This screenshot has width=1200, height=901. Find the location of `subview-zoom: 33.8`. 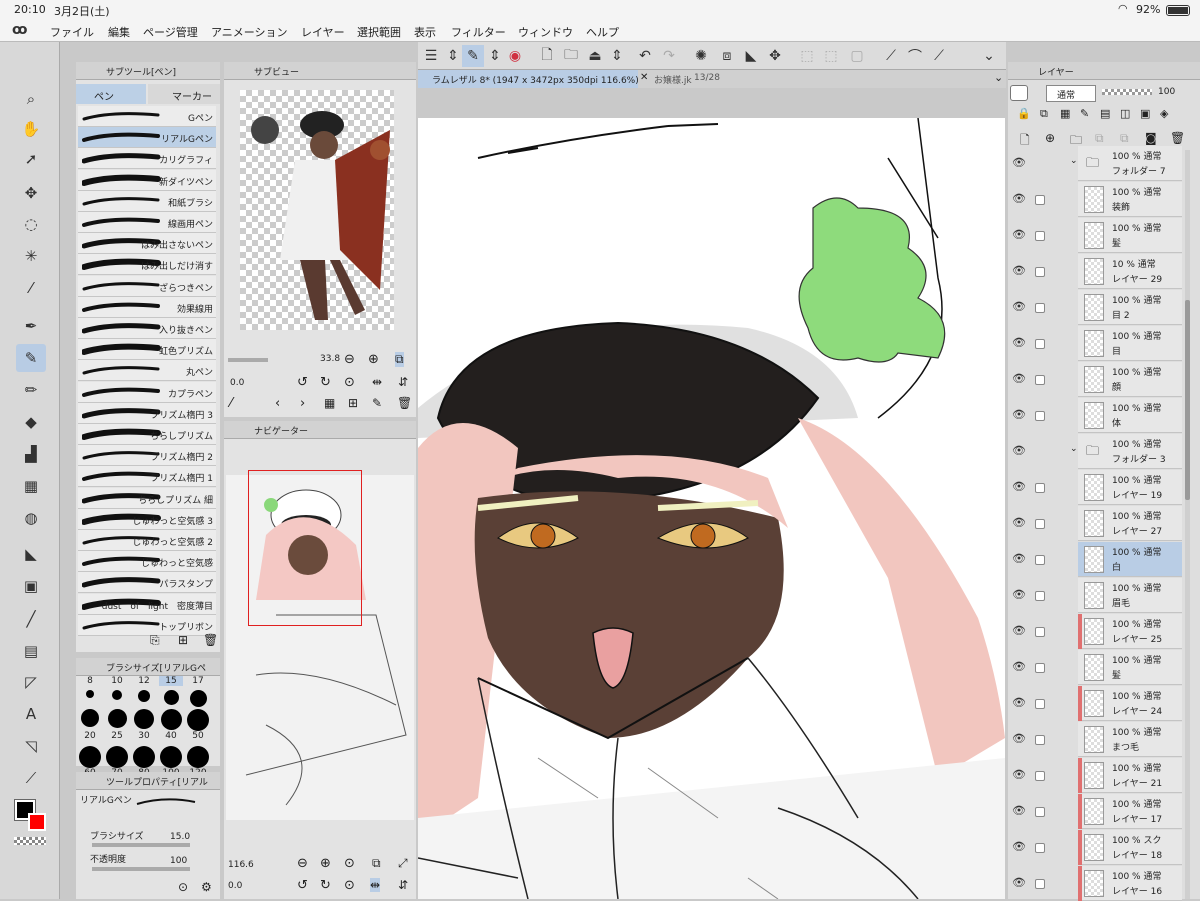

subview-zoom: 33.8 is located at coordinates (330, 359).